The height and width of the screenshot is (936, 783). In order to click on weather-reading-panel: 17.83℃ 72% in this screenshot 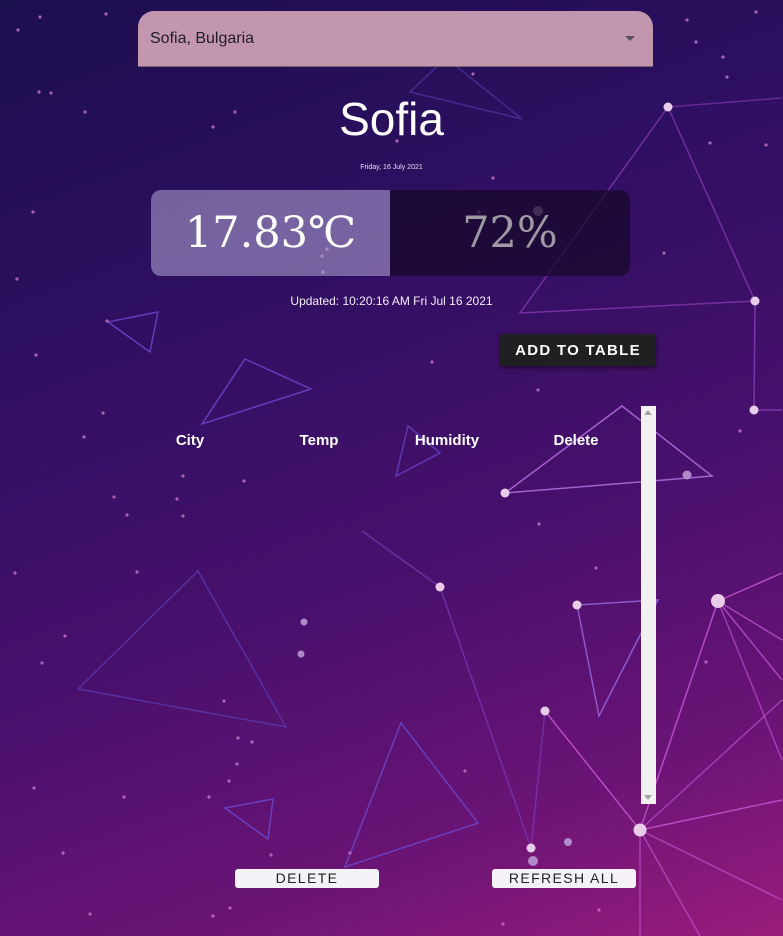, I will do `click(390, 233)`.